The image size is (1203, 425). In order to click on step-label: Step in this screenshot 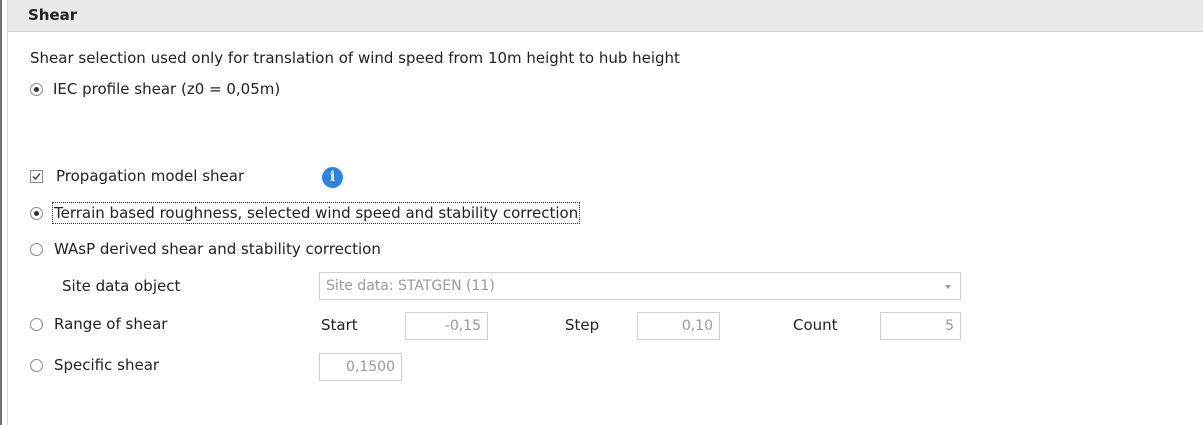, I will do `click(582, 325)`.